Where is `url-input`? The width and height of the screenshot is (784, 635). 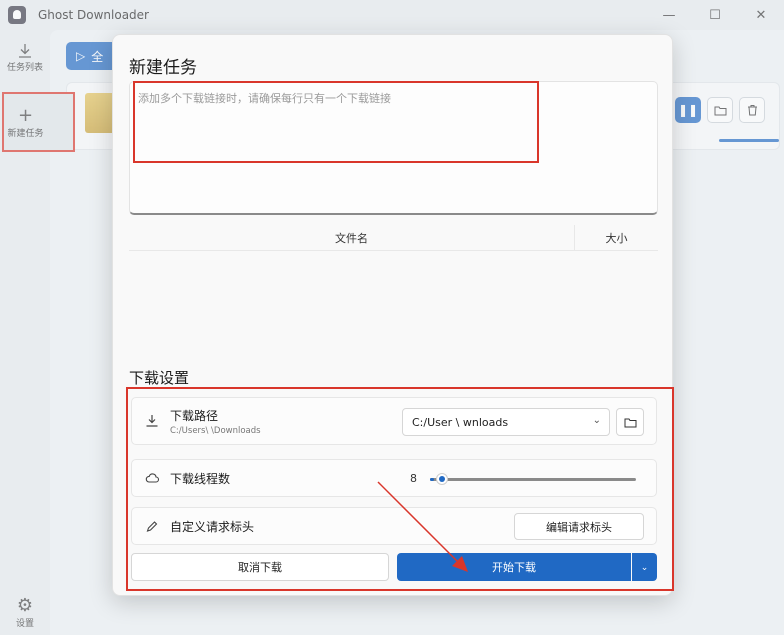 url-input is located at coordinates (393, 147).